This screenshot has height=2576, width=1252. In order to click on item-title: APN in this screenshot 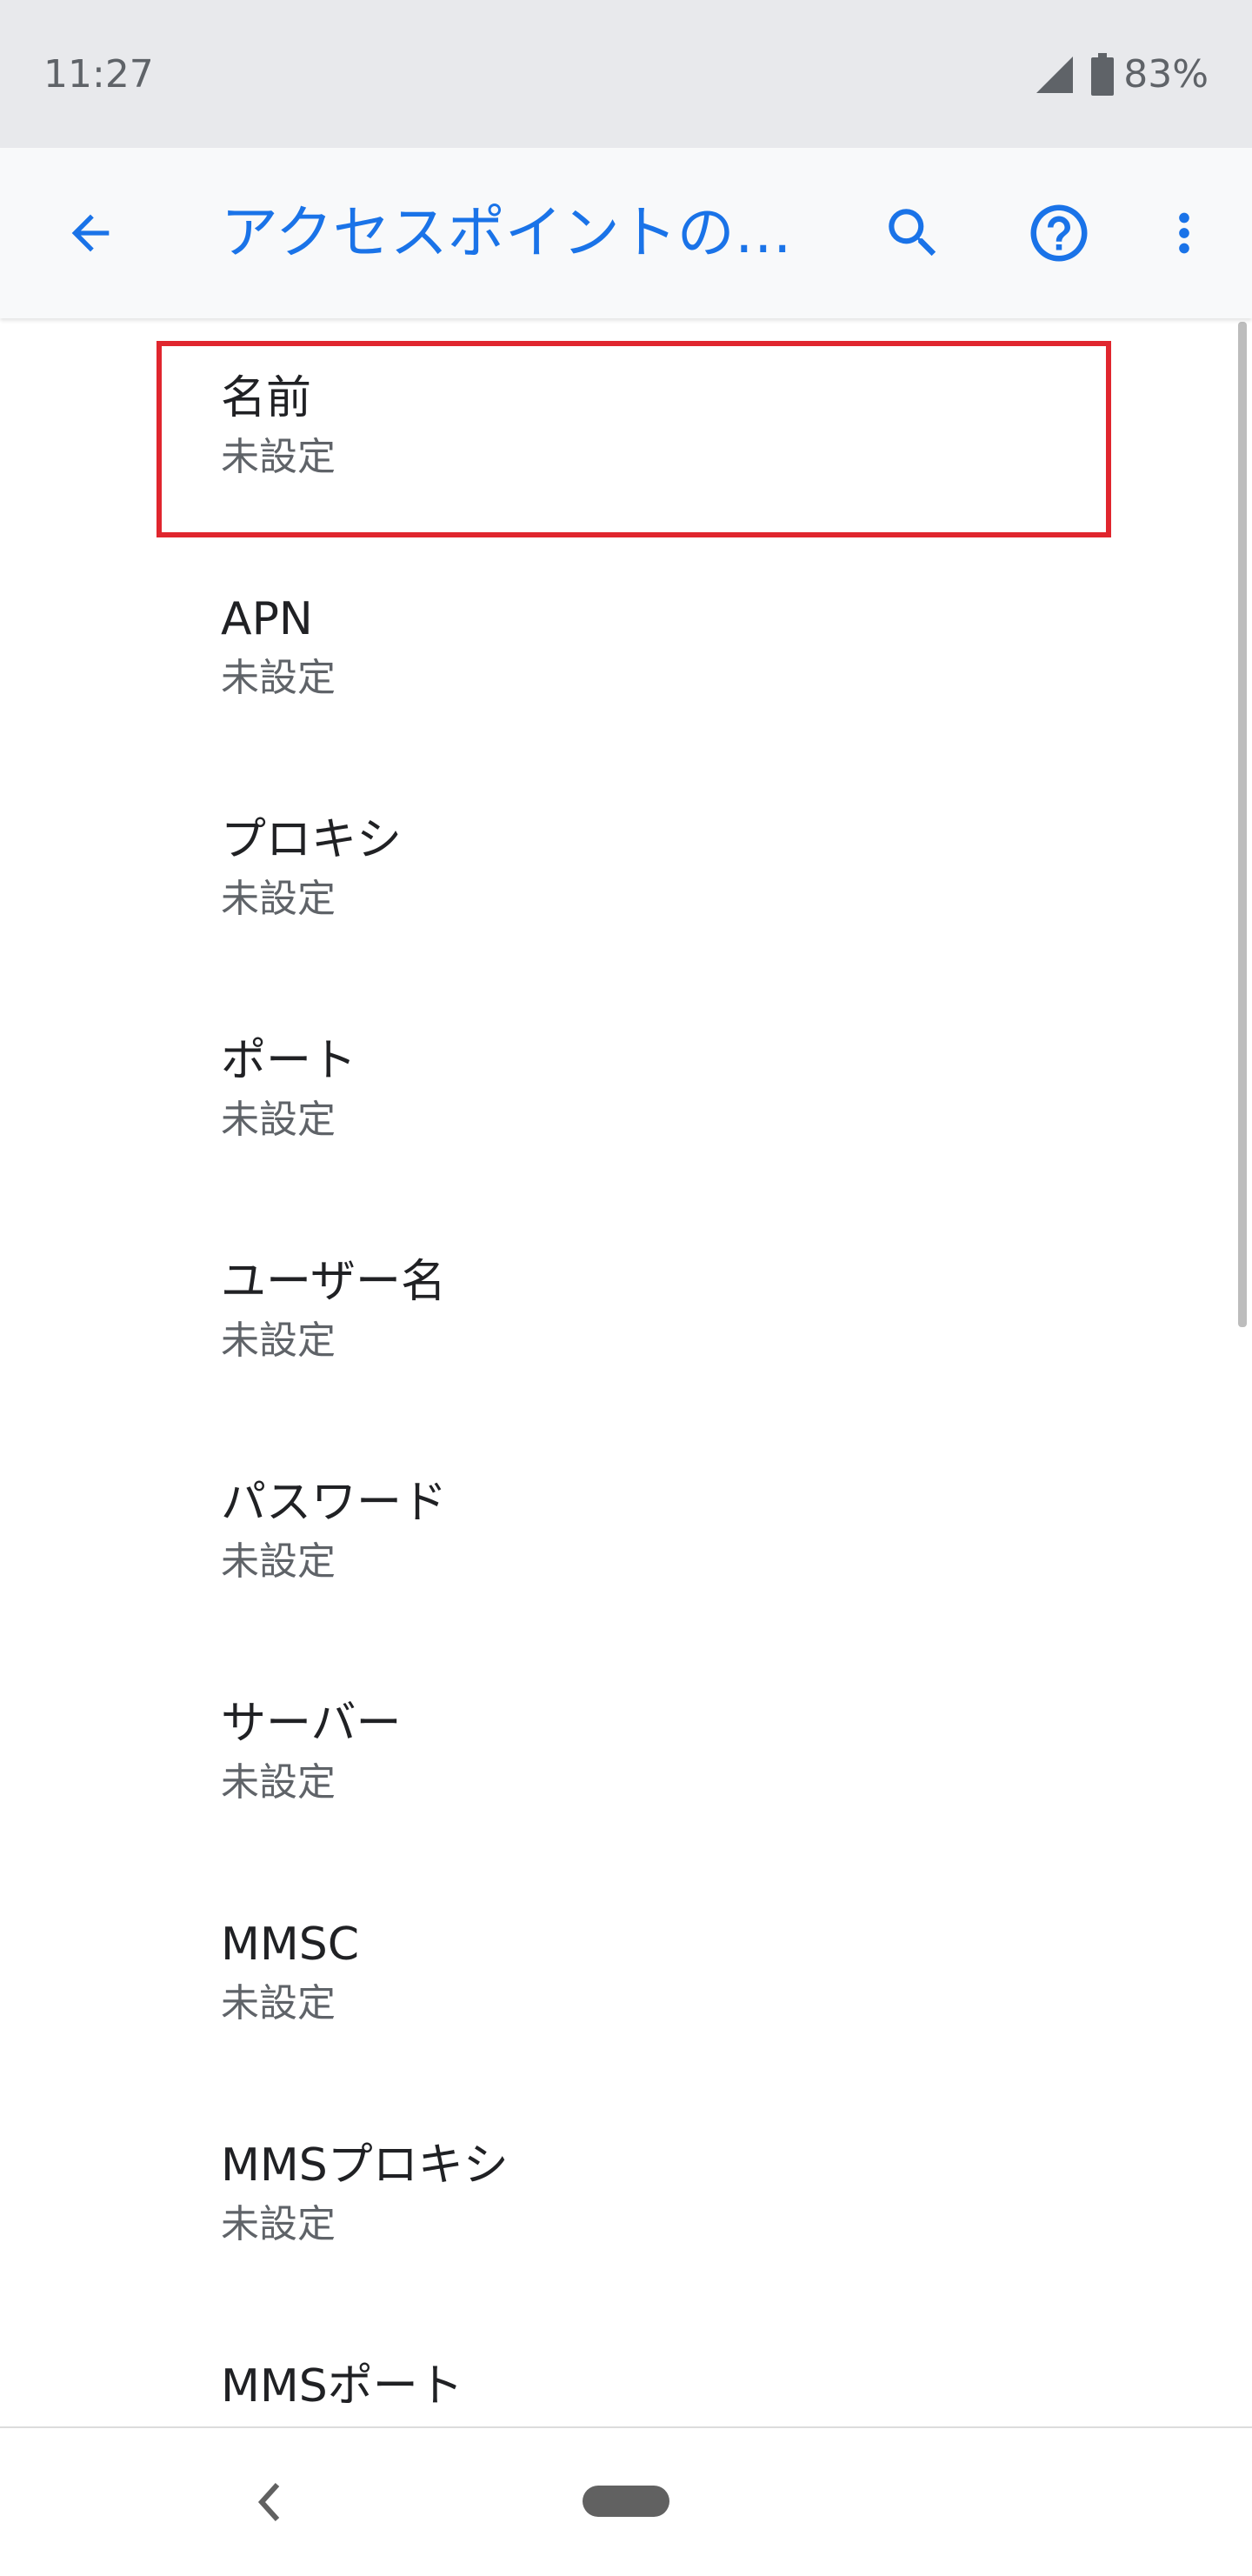, I will do `click(267, 619)`.